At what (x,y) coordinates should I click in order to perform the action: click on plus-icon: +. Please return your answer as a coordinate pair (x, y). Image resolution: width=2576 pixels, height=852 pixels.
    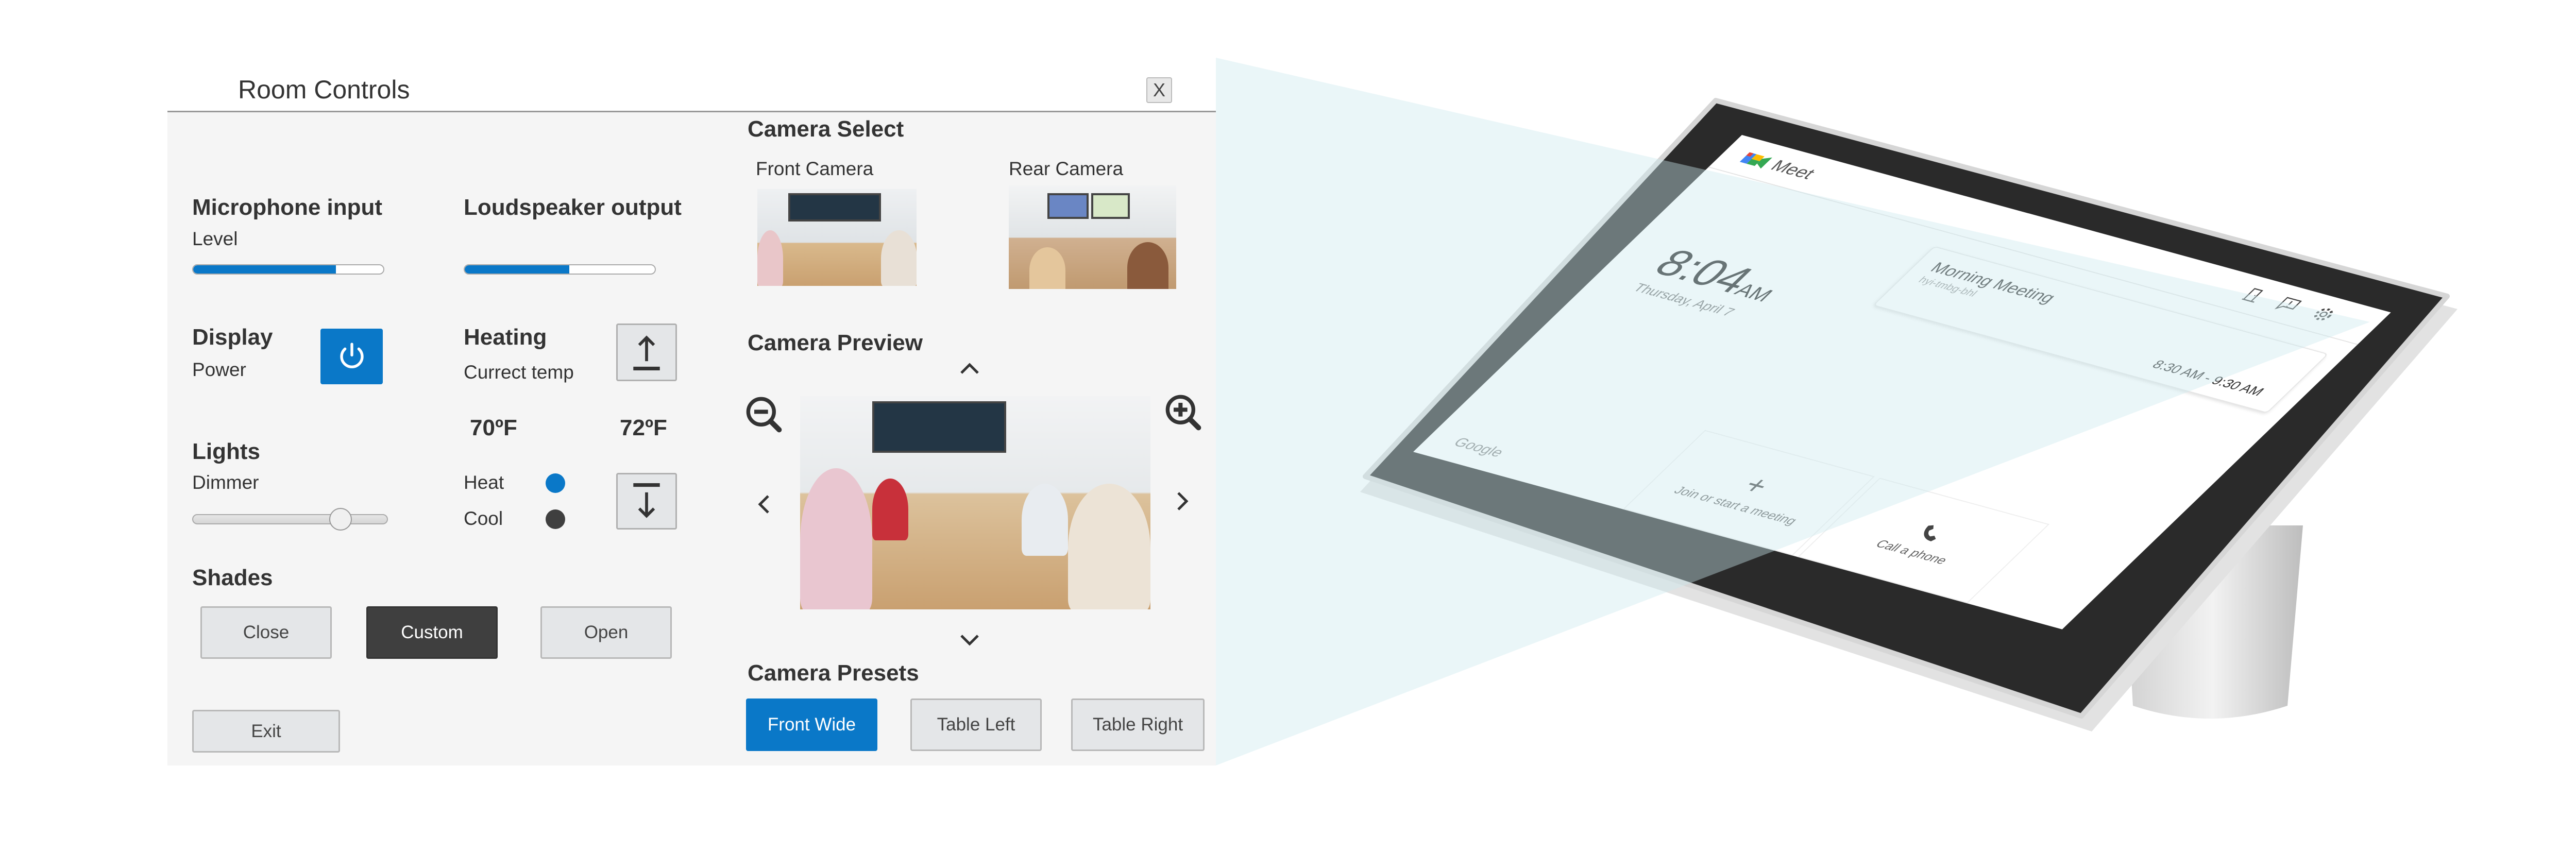
    Looking at the image, I should click on (1757, 485).